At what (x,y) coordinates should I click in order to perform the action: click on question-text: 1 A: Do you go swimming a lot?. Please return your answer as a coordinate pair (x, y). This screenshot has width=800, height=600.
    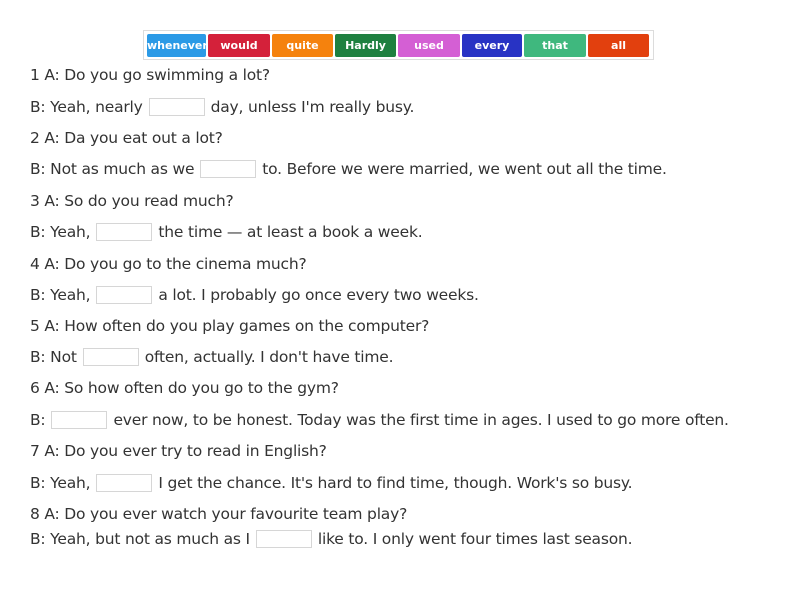
    Looking at the image, I should click on (150, 75).